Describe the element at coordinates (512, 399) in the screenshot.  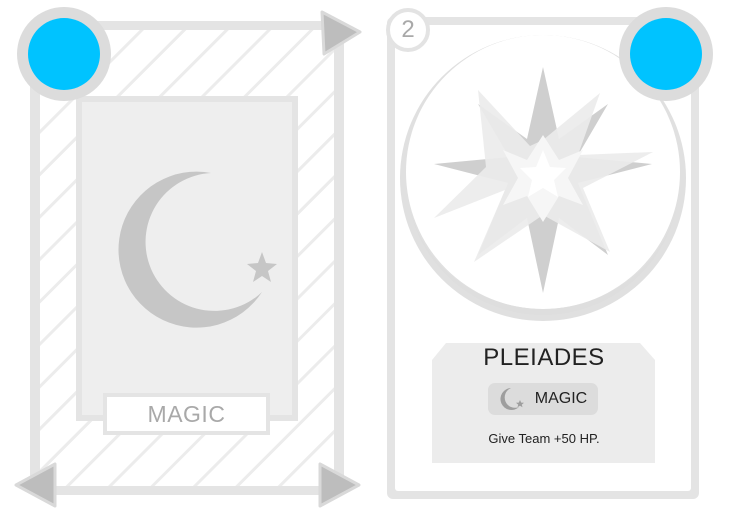
I see `crescent-star-icon` at that location.